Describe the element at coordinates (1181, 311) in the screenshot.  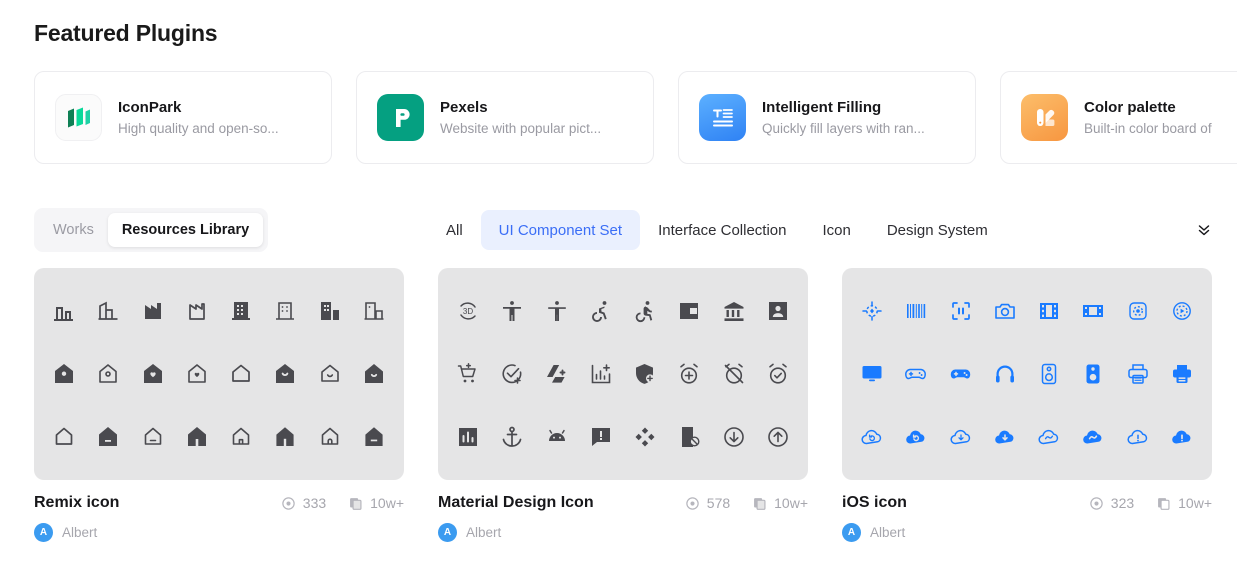
I see `airplay-video-icon` at that location.